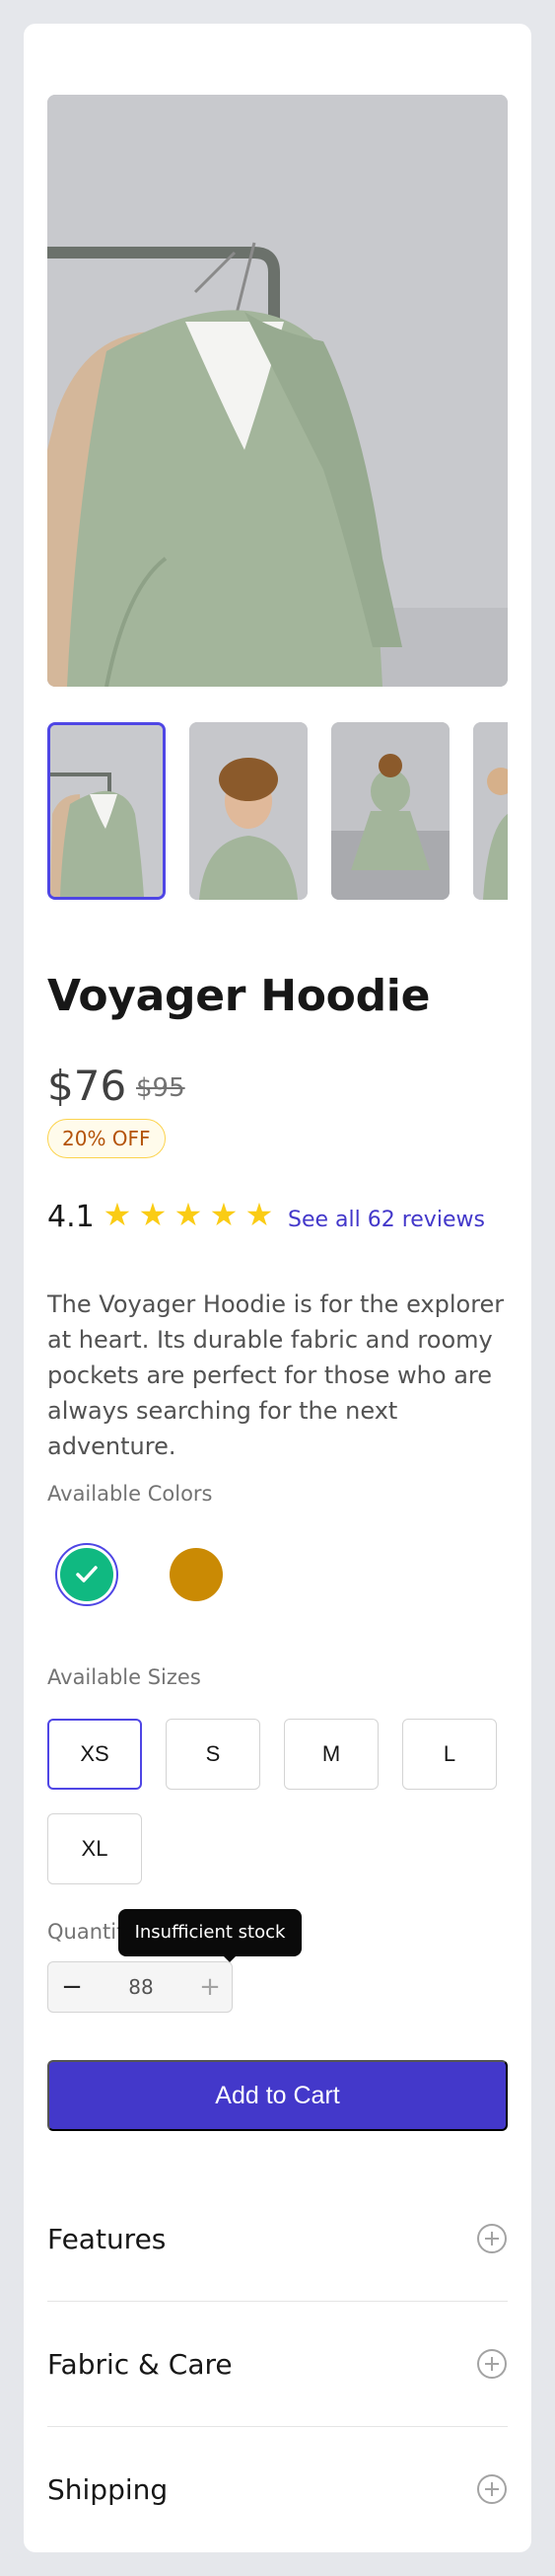  I want to click on add-to-cart-button: Add to Cart, so click(277, 2095).